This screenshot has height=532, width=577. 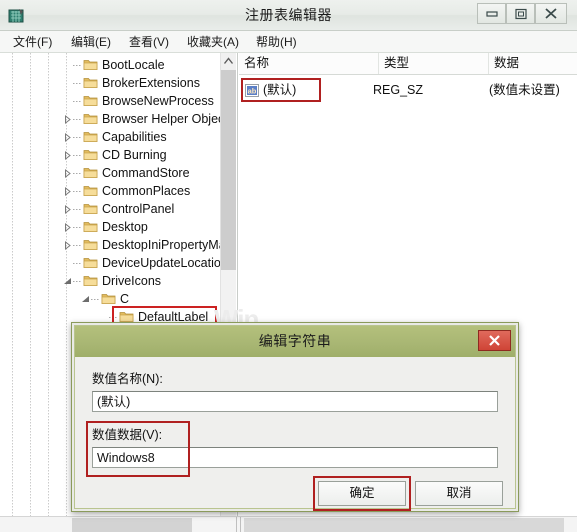 I want to click on minimize-button, so click(x=491, y=13).